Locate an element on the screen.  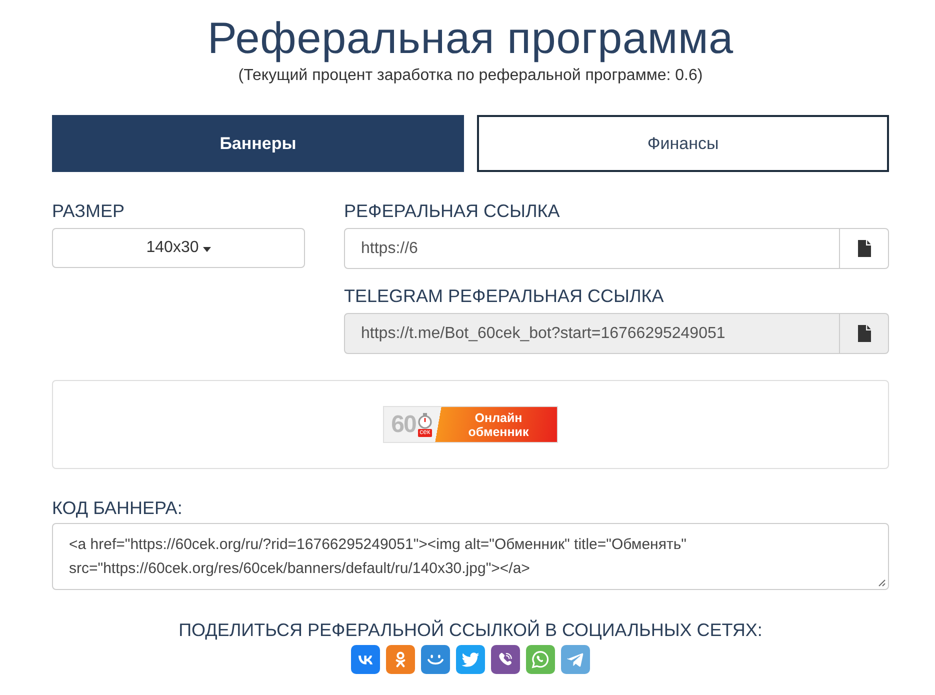
banner-code-label: КОД БАННЕРА: is located at coordinates (118, 508).